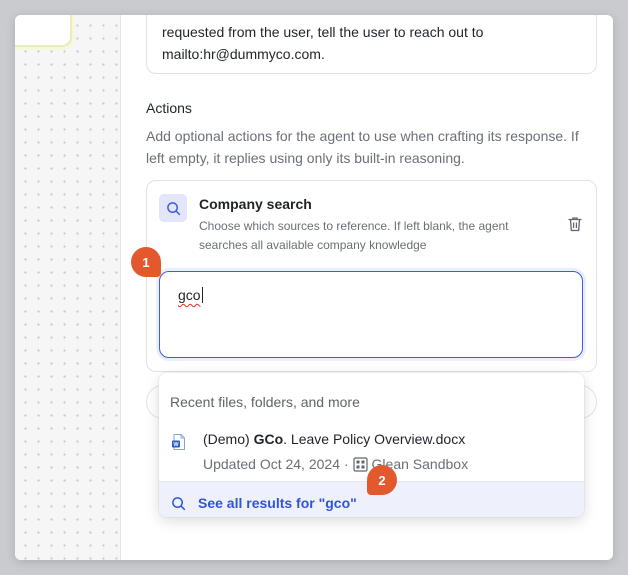 The image size is (628, 575). I want to click on result-title: (Demo) GCo. Leave Policy Overview.docx, so click(334, 439).